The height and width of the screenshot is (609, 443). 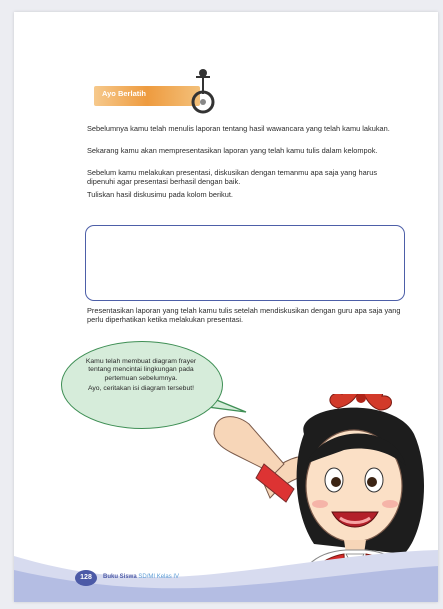 What do you see at coordinates (245, 263) in the screenshot?
I see `answer-box` at bounding box center [245, 263].